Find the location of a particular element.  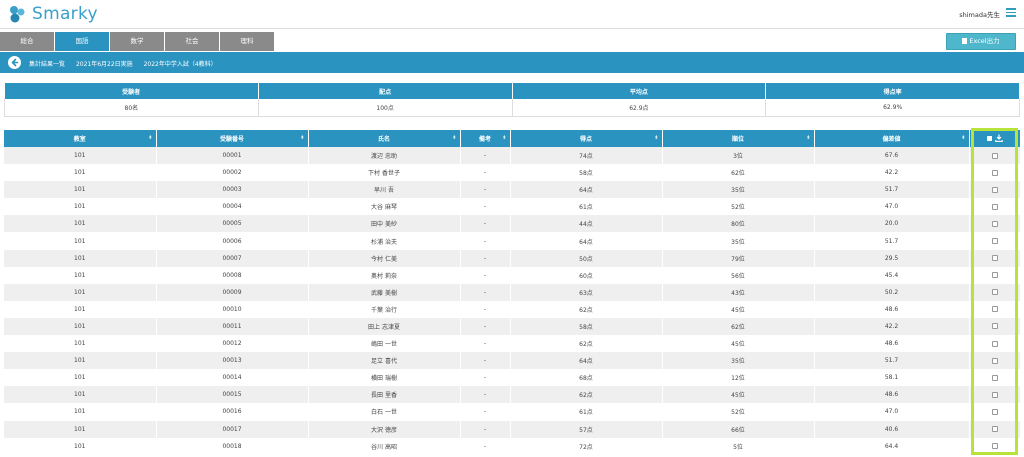

tab-japanese: 国語 is located at coordinates (82, 41).